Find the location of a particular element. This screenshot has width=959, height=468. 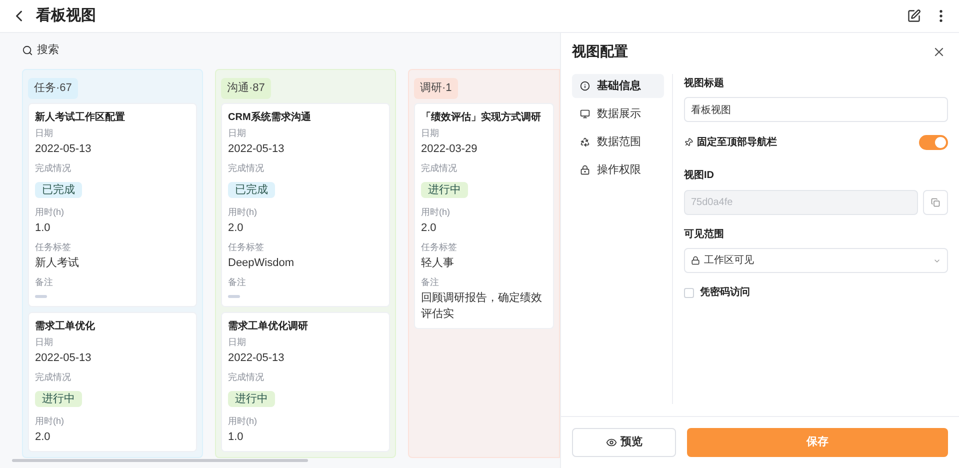

pin-icon is located at coordinates (688, 142).